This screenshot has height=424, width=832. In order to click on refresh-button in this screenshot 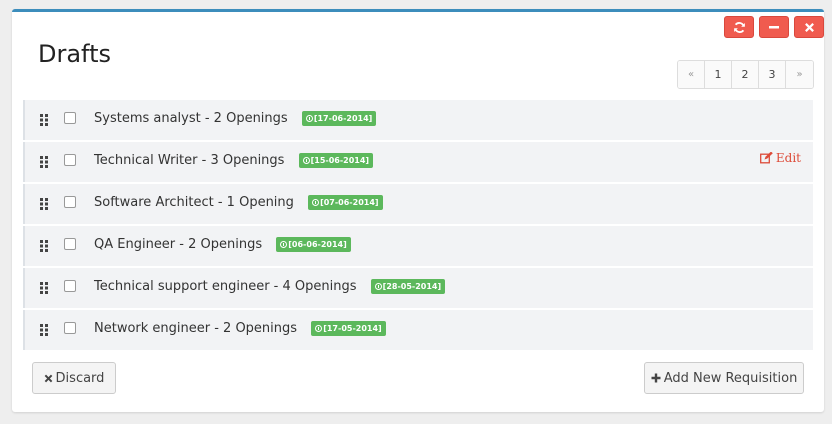, I will do `click(739, 27)`.